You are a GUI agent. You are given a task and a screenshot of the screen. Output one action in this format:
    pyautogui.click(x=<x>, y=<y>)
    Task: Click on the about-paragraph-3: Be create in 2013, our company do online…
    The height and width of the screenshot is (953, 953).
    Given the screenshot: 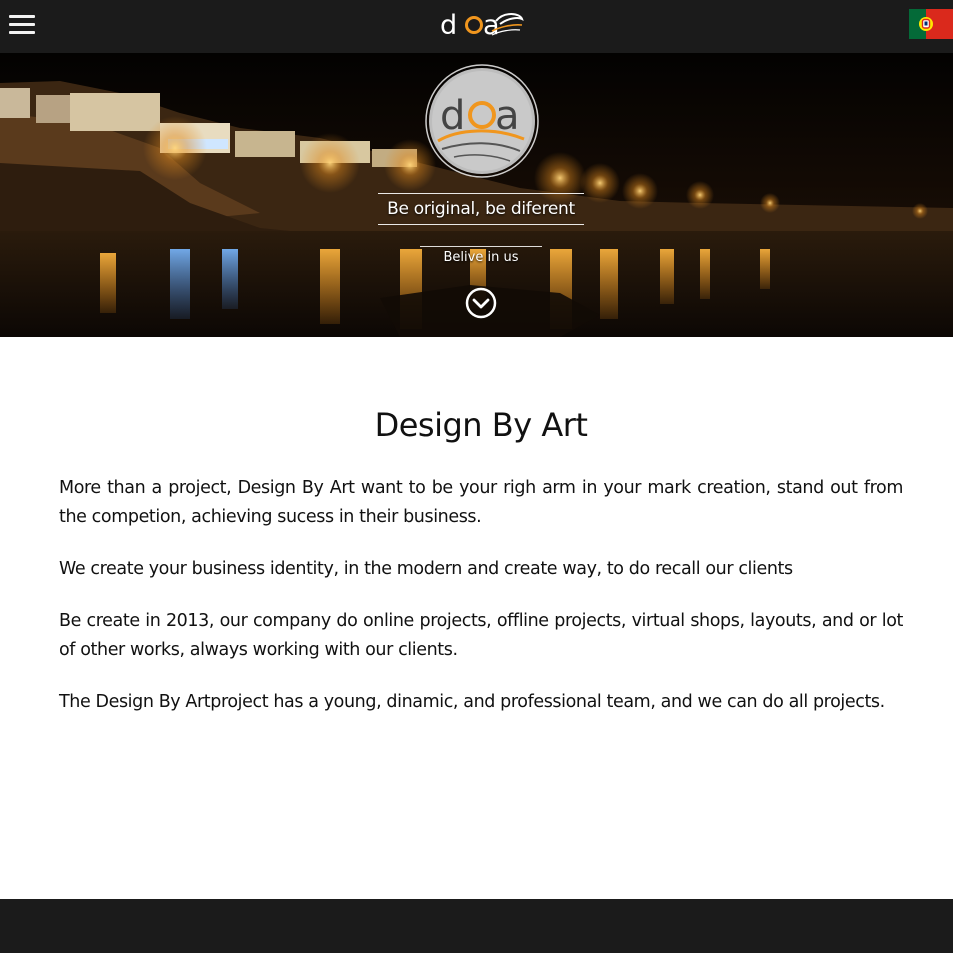 What is the action you would take?
    pyautogui.click(x=481, y=635)
    